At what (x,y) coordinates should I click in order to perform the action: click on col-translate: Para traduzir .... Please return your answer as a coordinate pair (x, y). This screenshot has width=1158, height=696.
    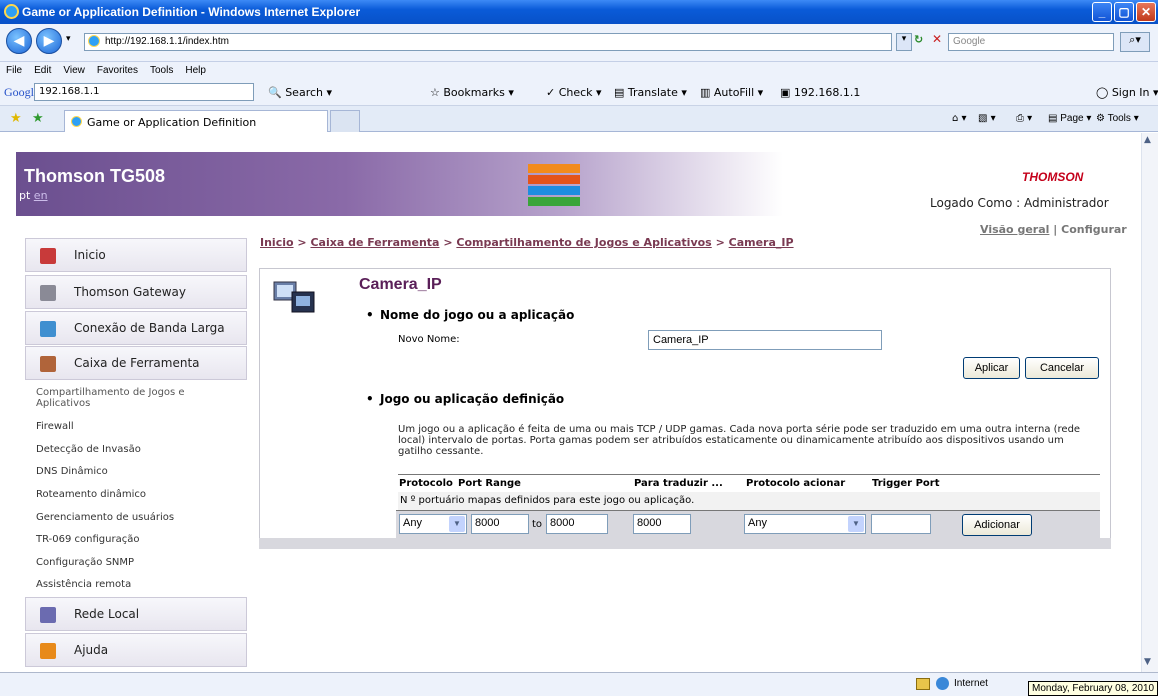
    Looking at the image, I should click on (678, 483).